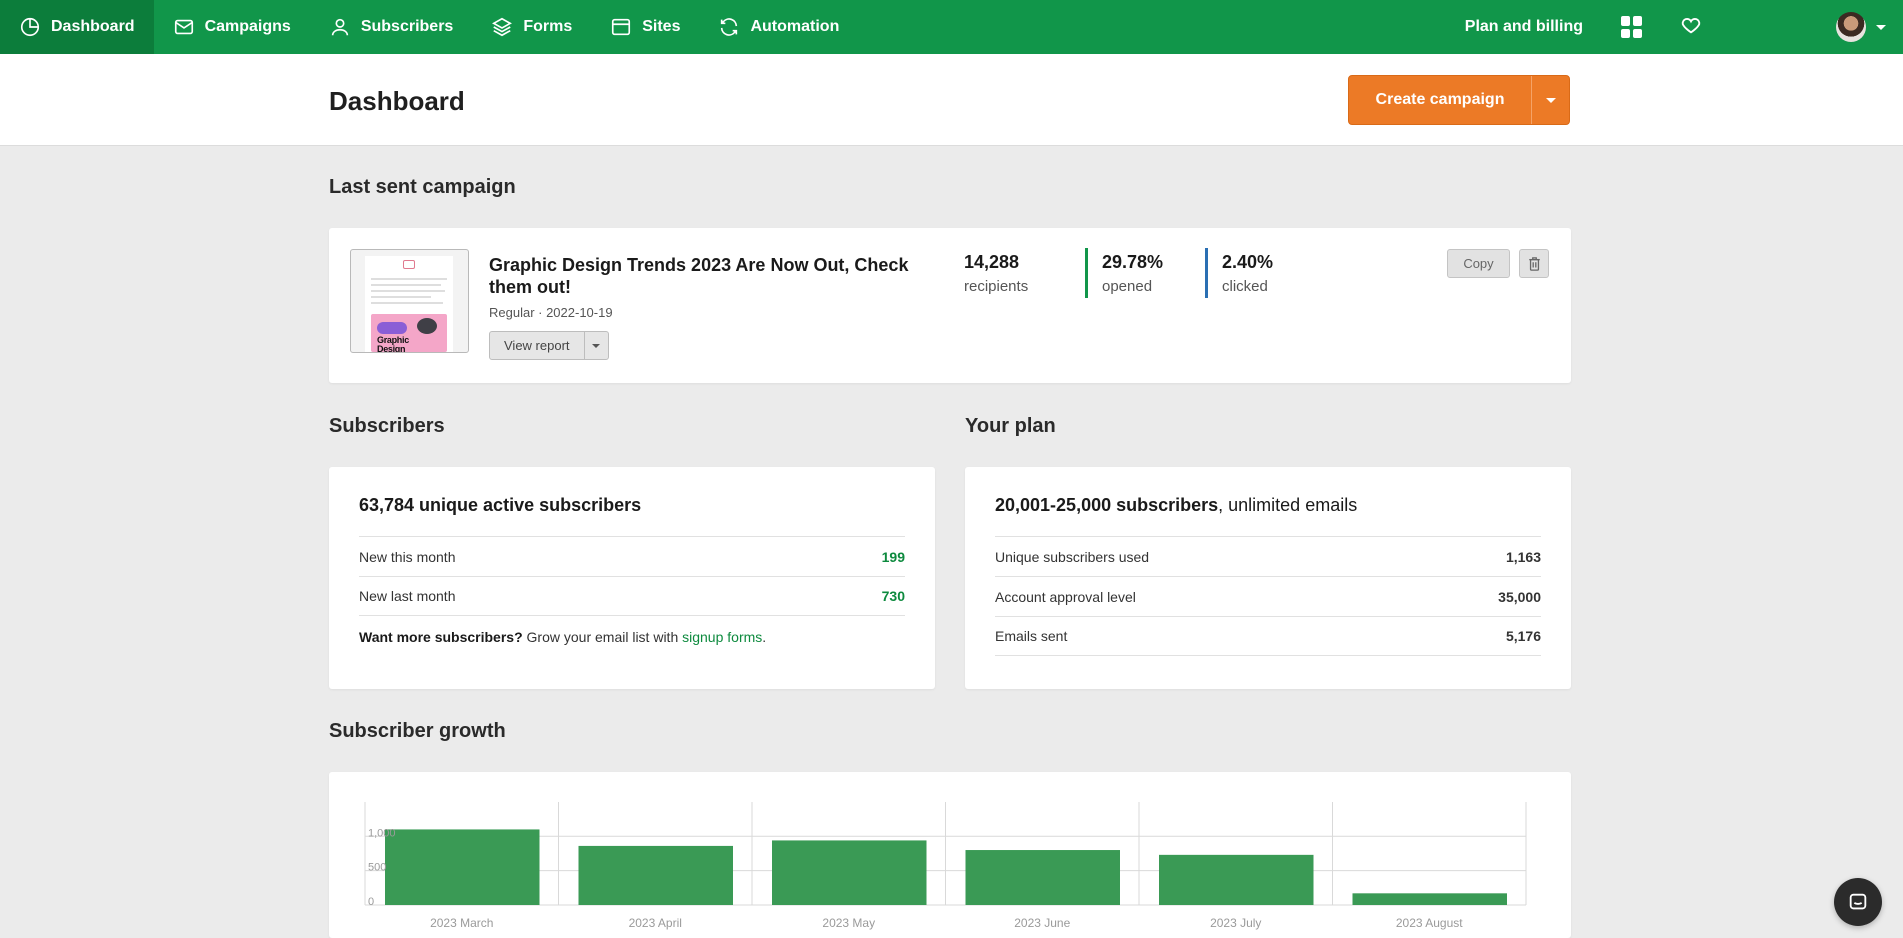 This screenshot has width=1903, height=938. Describe the element at coordinates (1851, 27) in the screenshot. I see `avatar` at that location.